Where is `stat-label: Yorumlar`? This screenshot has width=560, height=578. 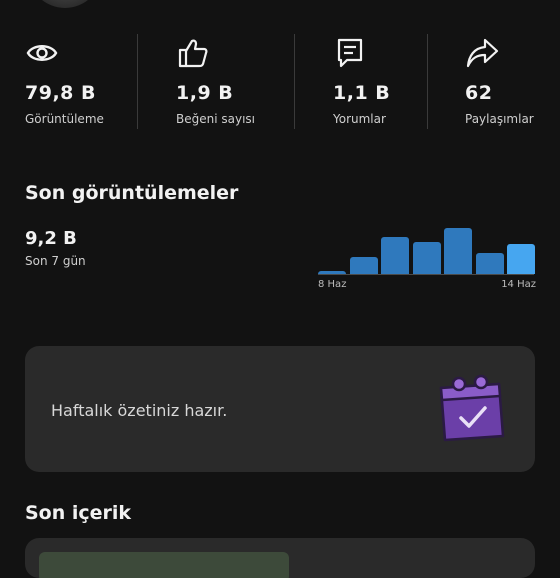
stat-label: Yorumlar is located at coordinates (359, 119).